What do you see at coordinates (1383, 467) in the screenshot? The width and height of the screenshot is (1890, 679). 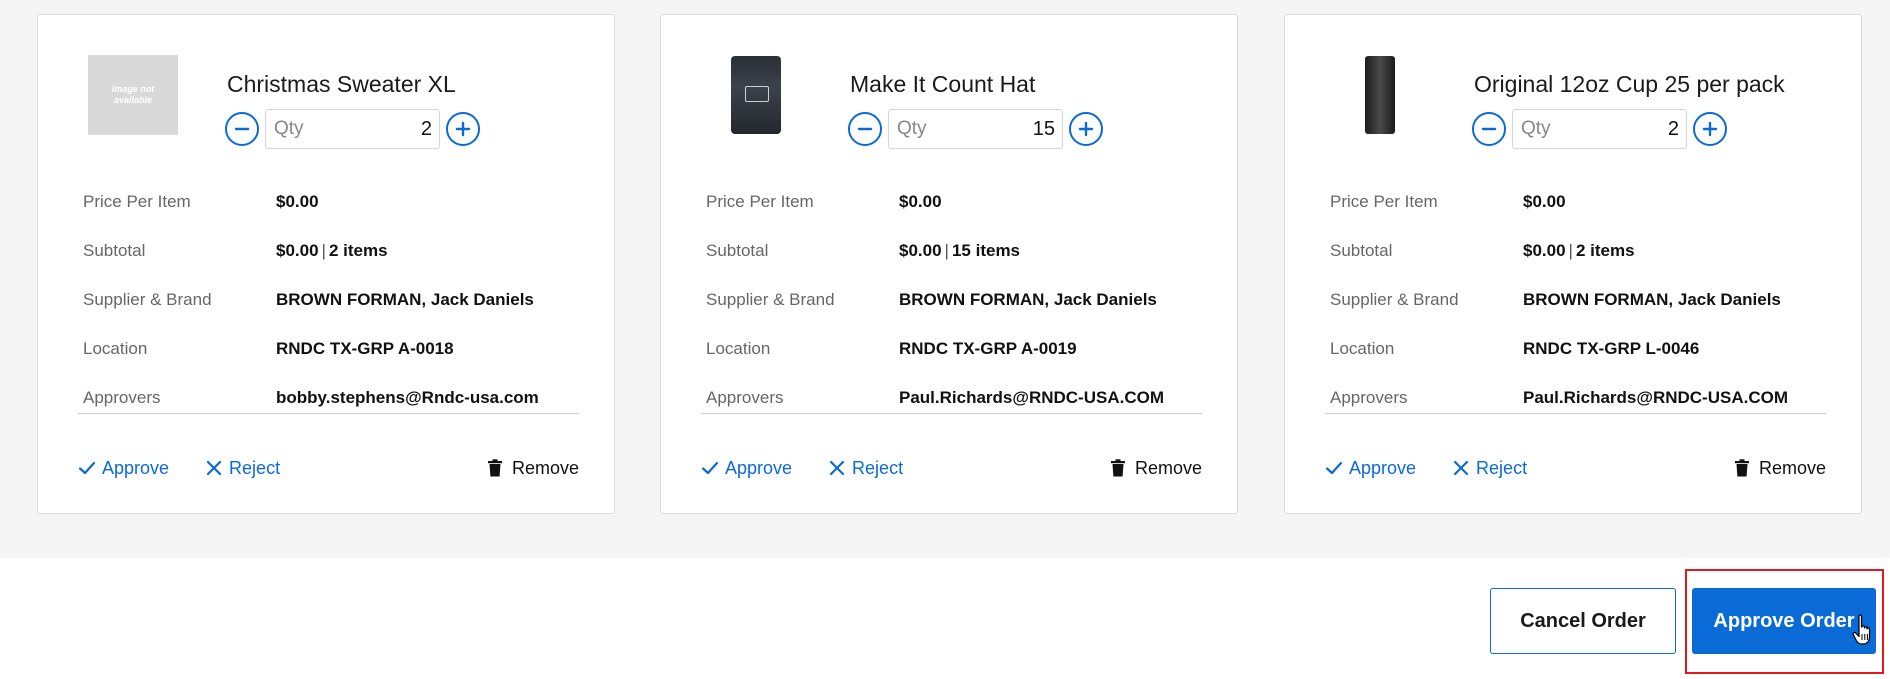 I see `approve-item-label: Approve` at bounding box center [1383, 467].